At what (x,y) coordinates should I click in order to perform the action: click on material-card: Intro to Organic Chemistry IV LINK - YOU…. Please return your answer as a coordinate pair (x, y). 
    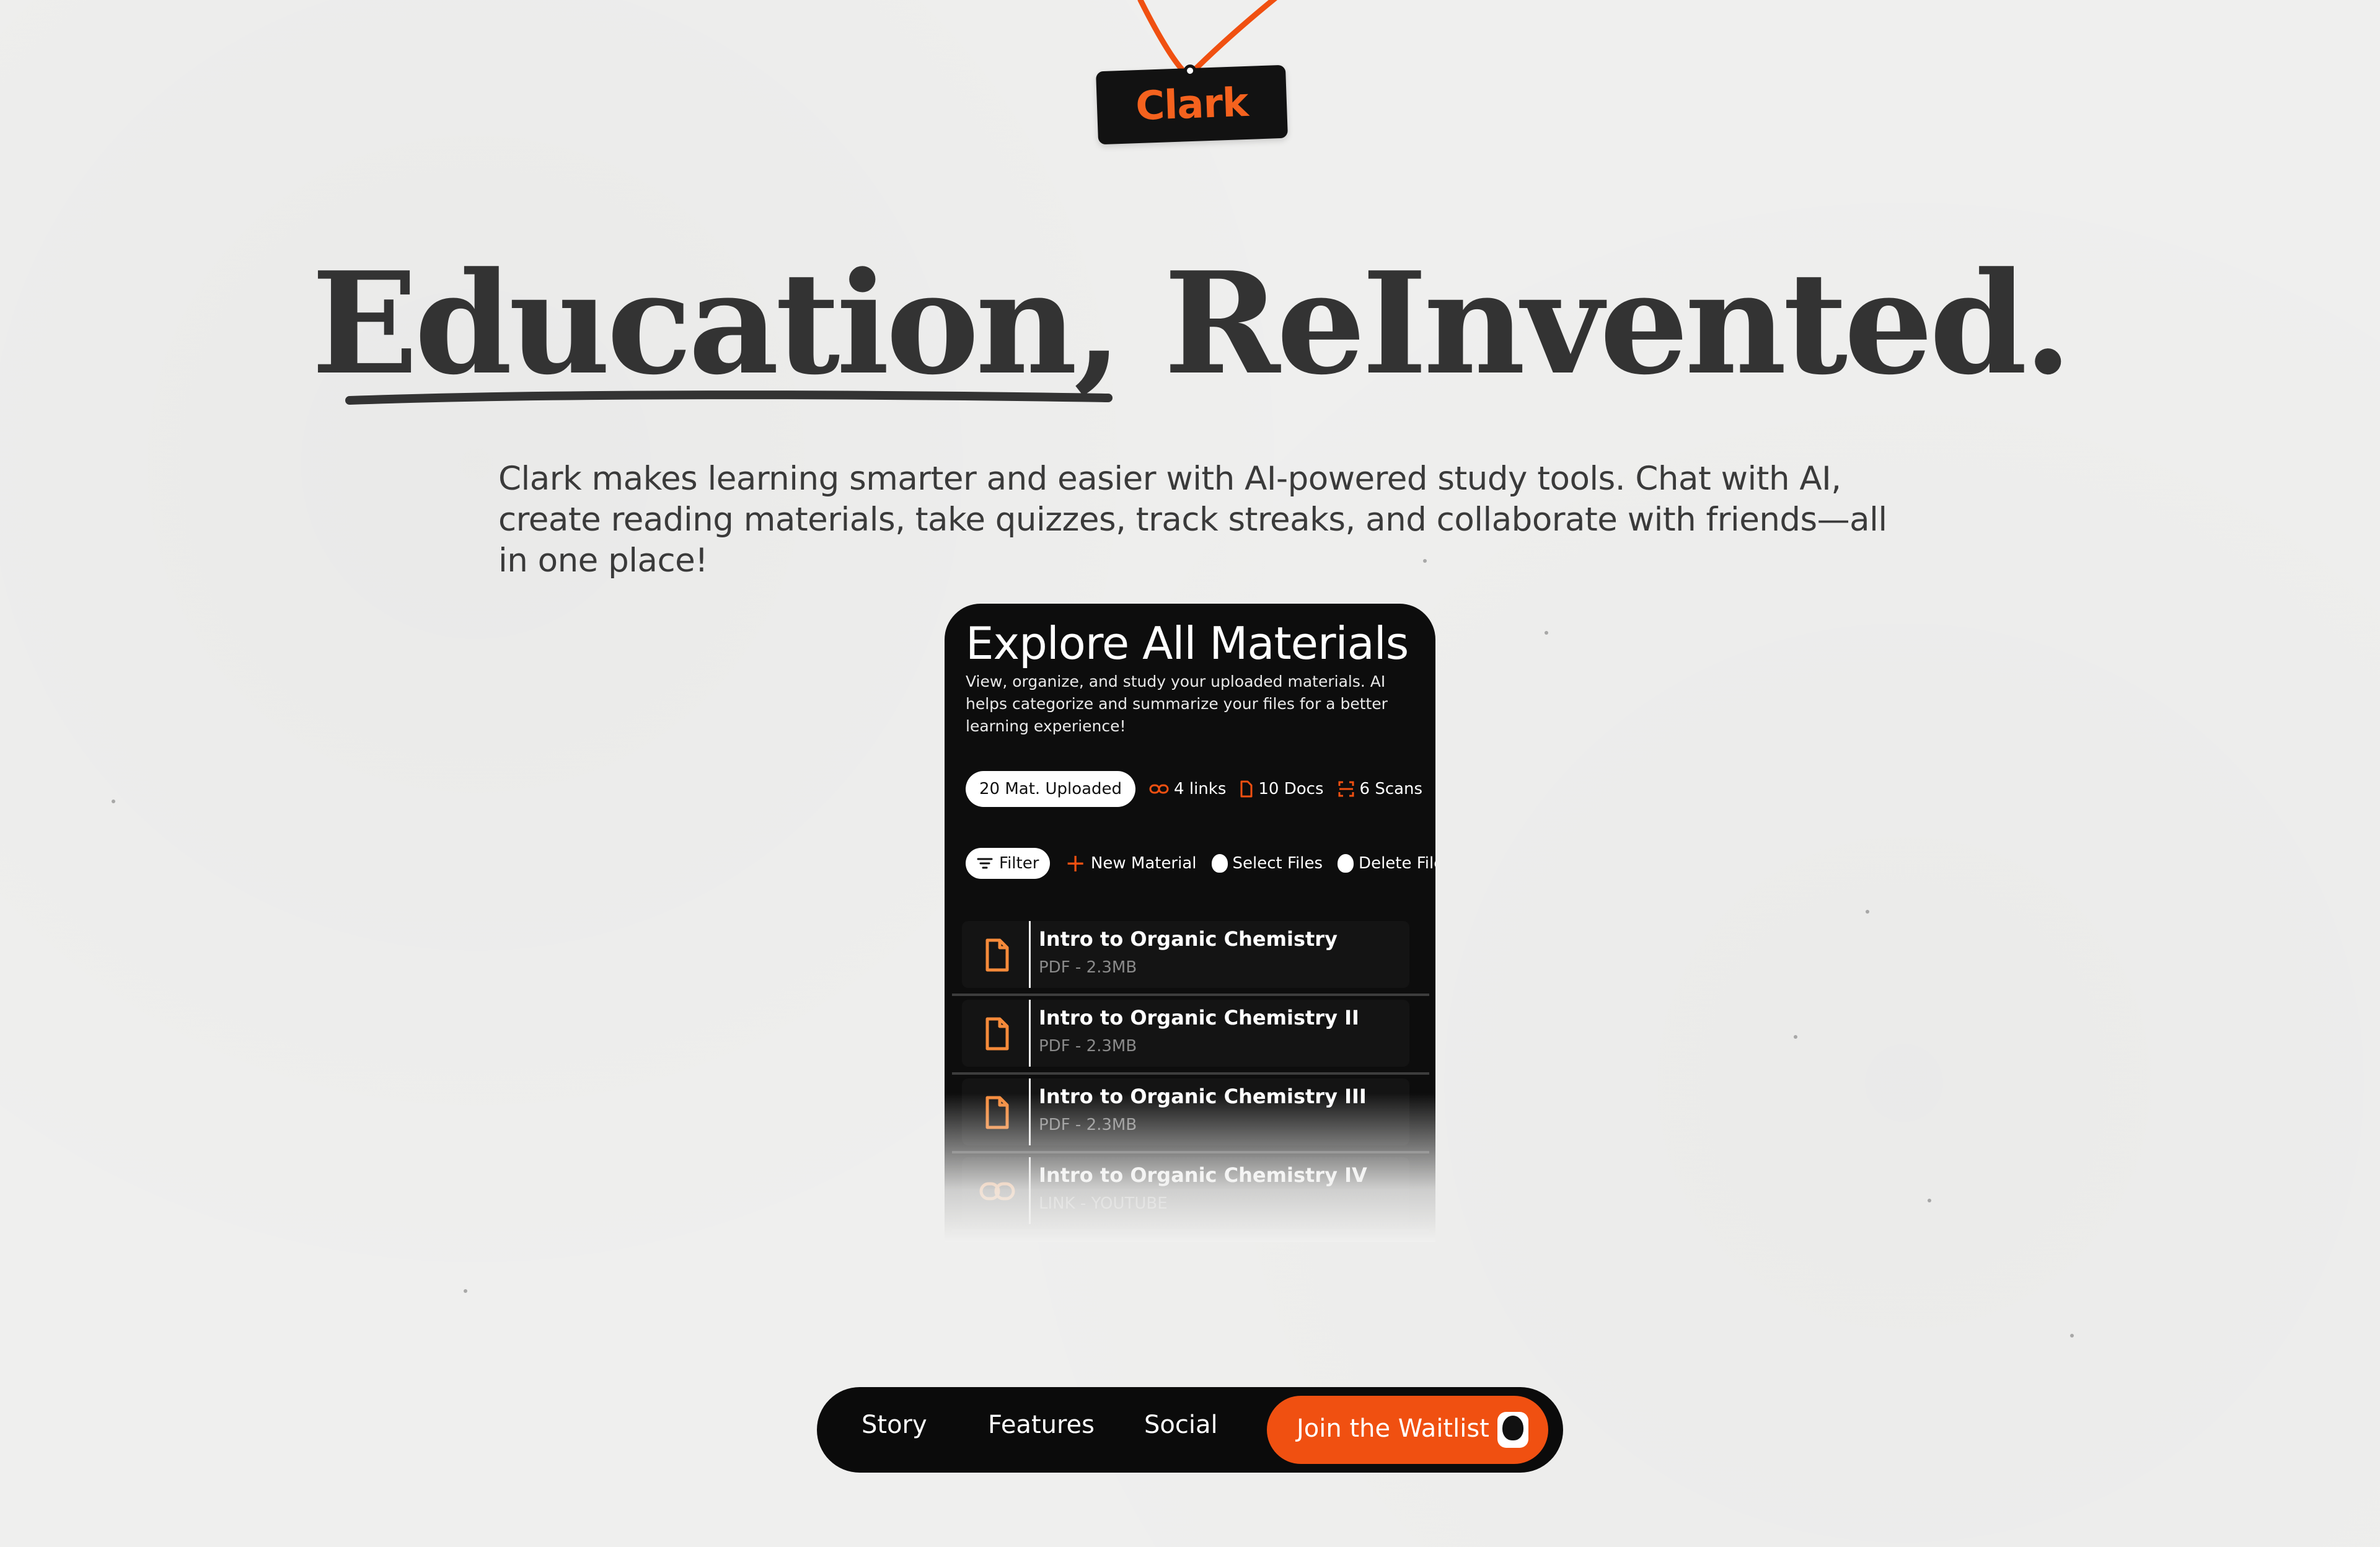
    Looking at the image, I should click on (1185, 1190).